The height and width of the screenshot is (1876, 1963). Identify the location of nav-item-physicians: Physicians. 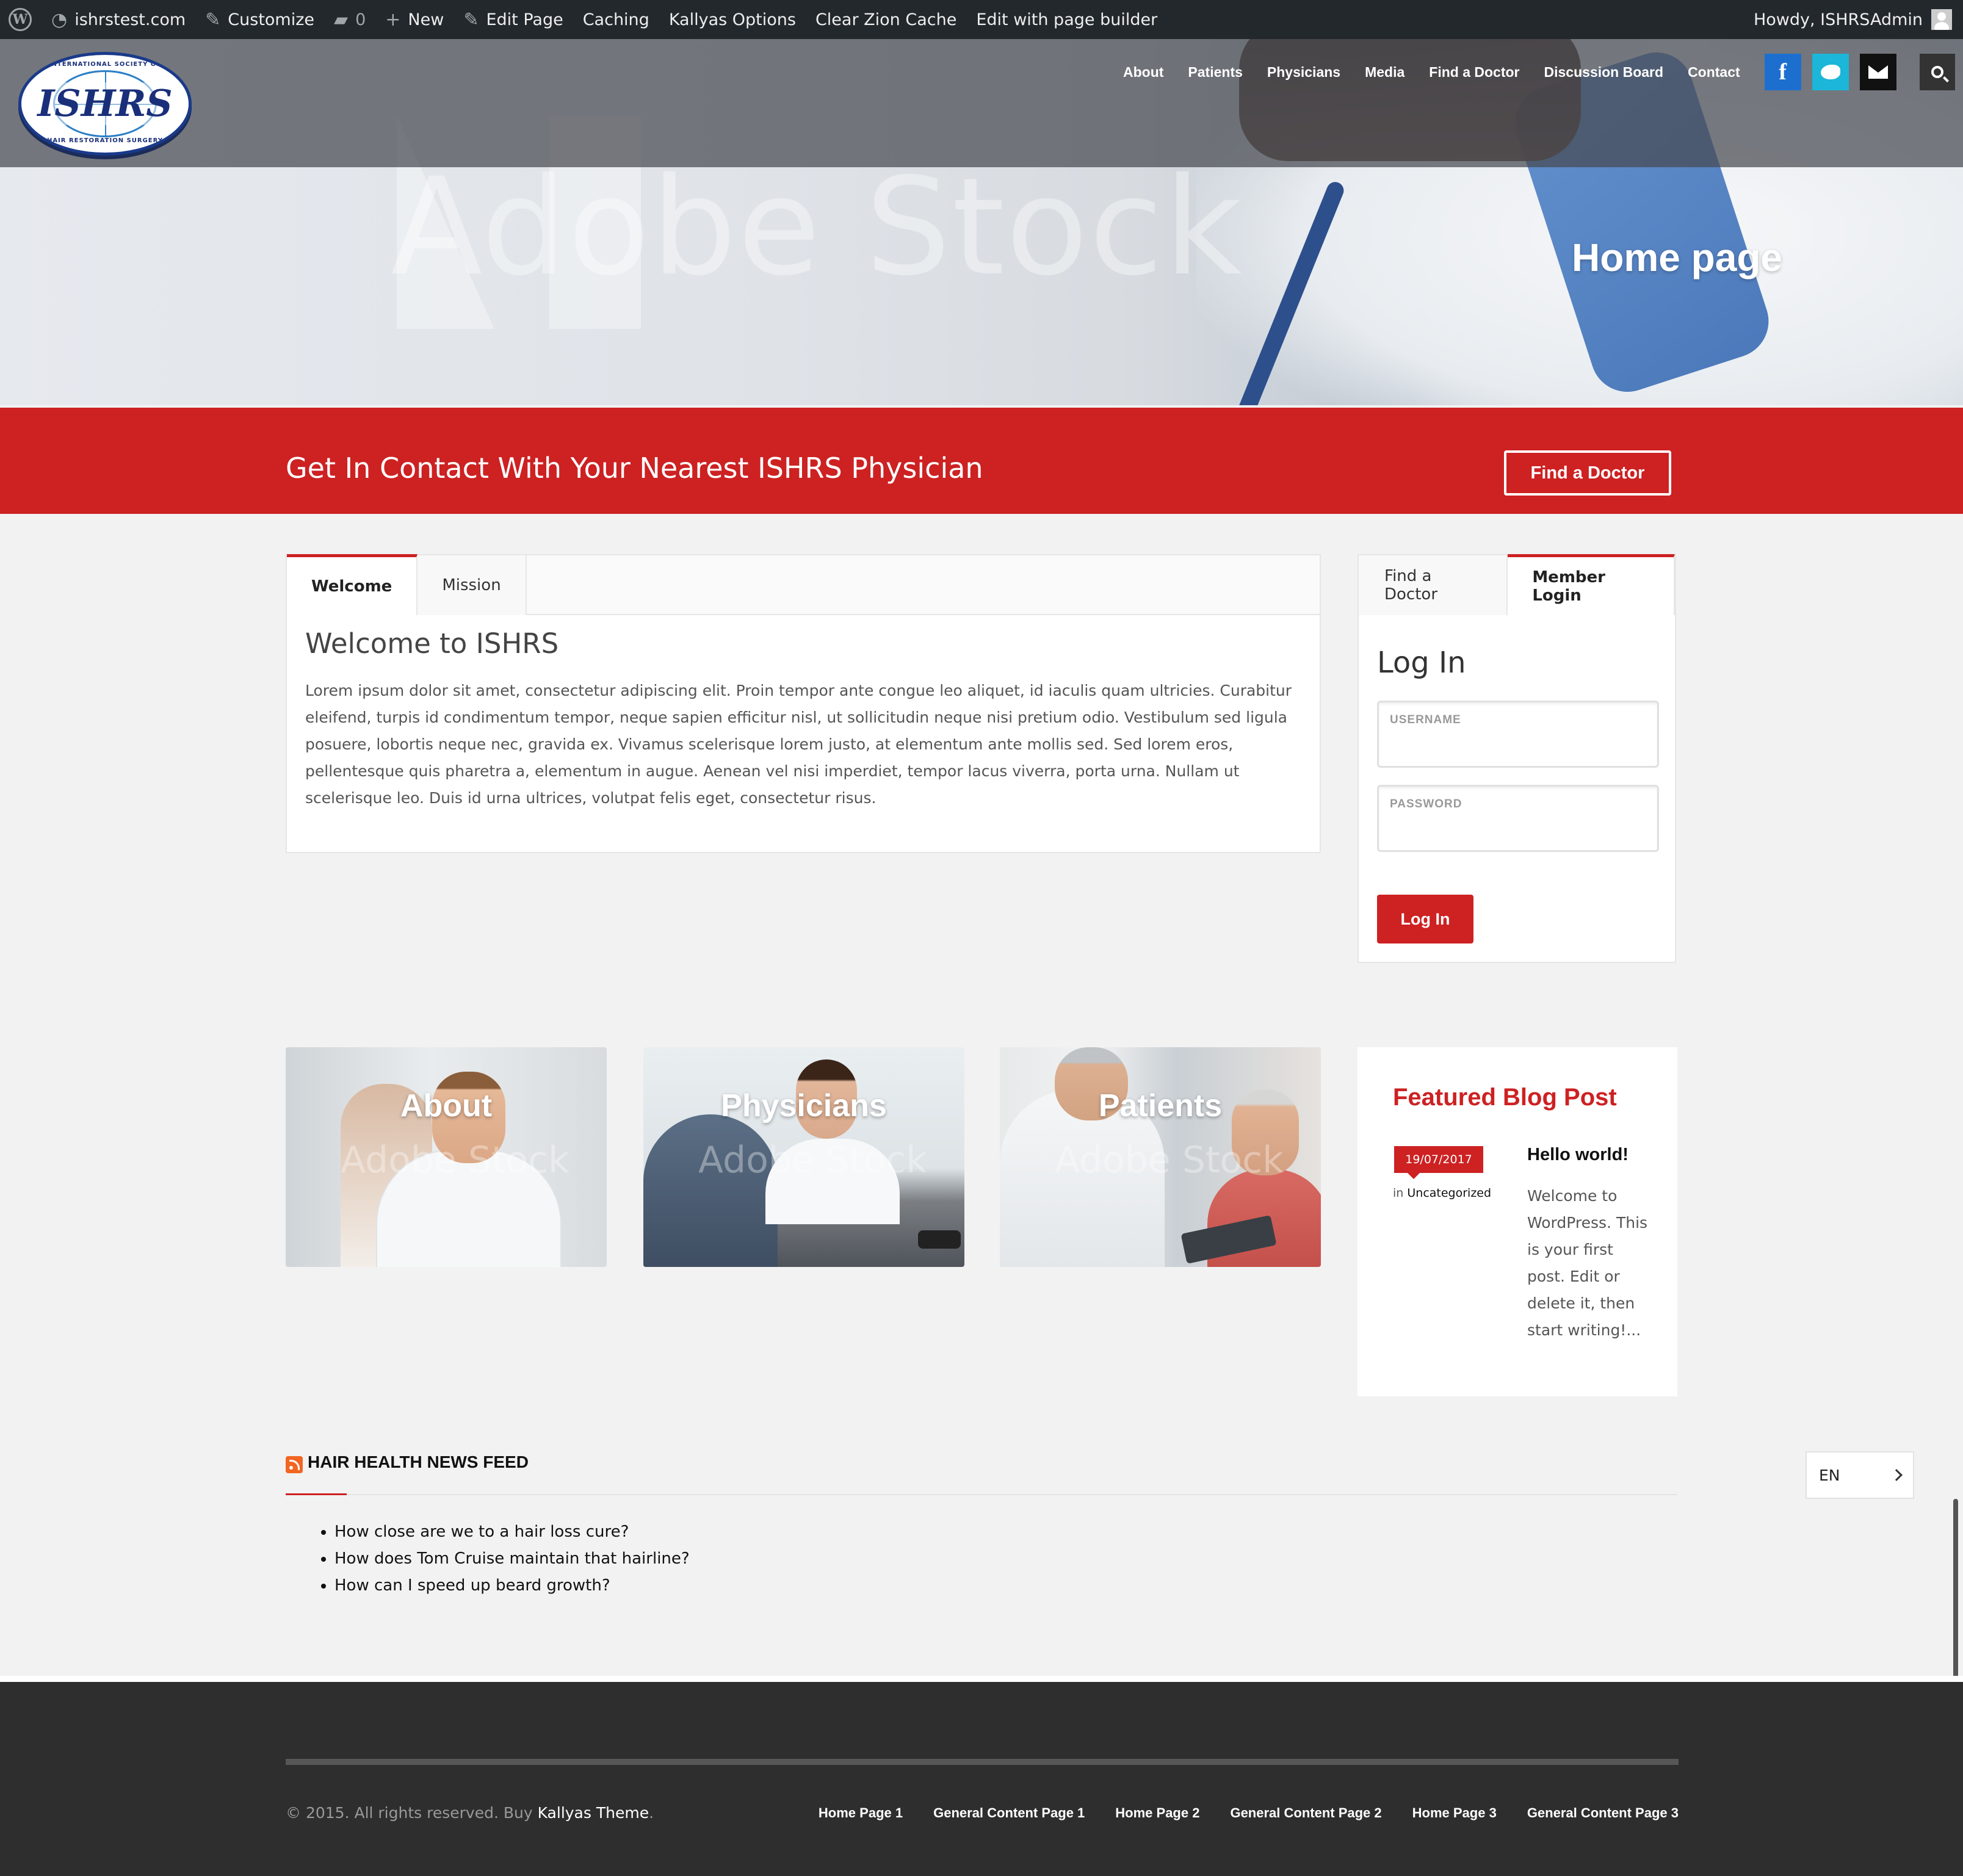
(1303, 73).